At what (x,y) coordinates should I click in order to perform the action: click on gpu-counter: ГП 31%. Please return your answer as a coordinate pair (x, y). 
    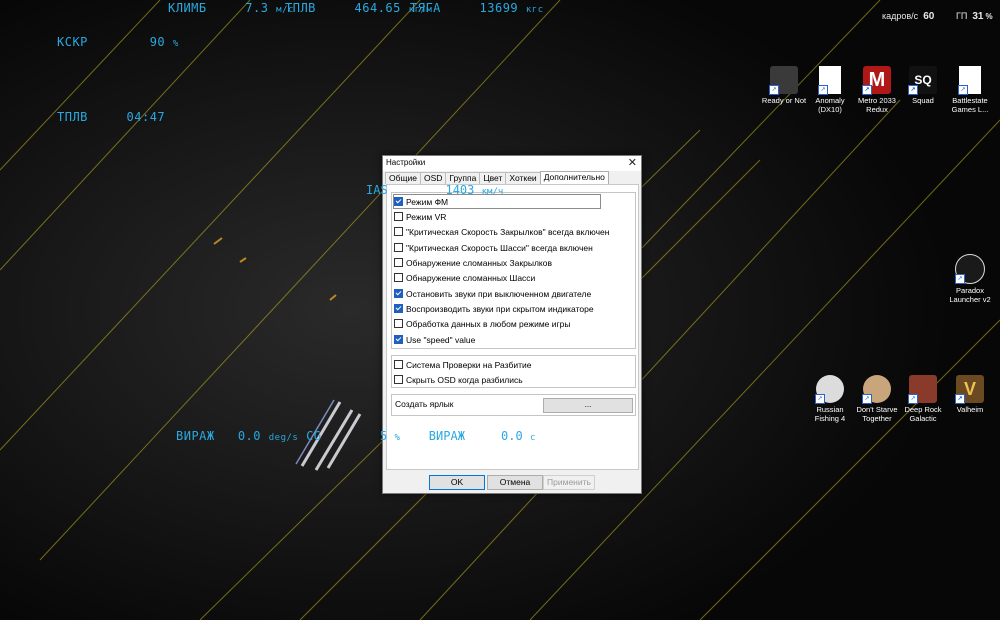
    Looking at the image, I should click on (974, 16).